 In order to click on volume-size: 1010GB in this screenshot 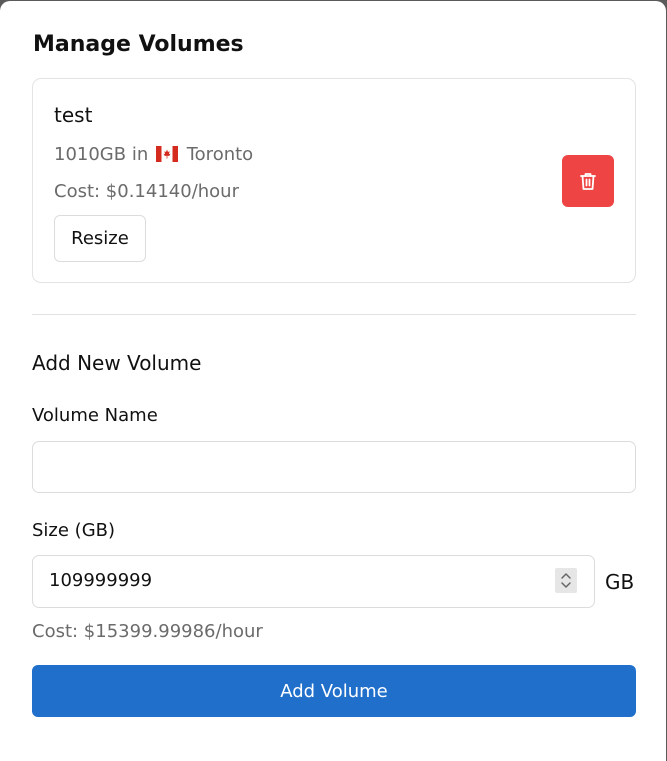, I will do `click(90, 154)`.